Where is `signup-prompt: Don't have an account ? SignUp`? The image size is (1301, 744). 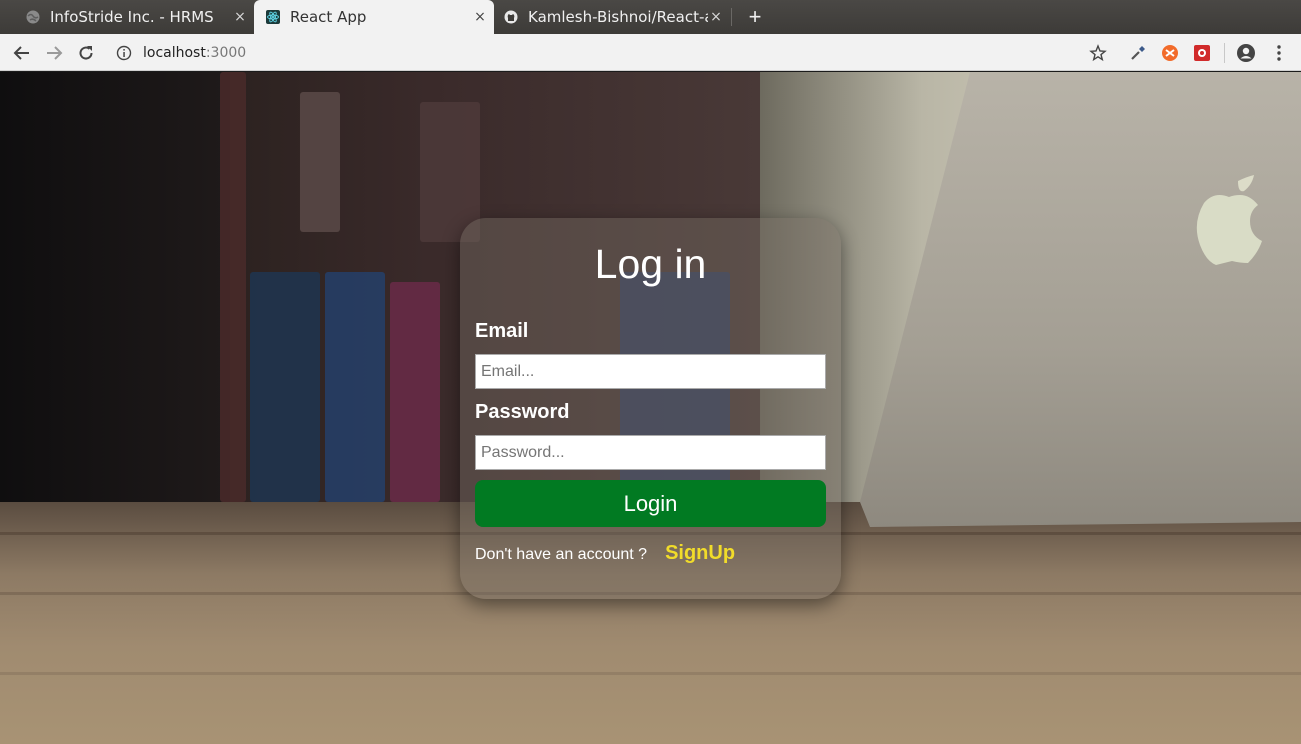 signup-prompt: Don't have an account ? SignUp is located at coordinates (605, 553).